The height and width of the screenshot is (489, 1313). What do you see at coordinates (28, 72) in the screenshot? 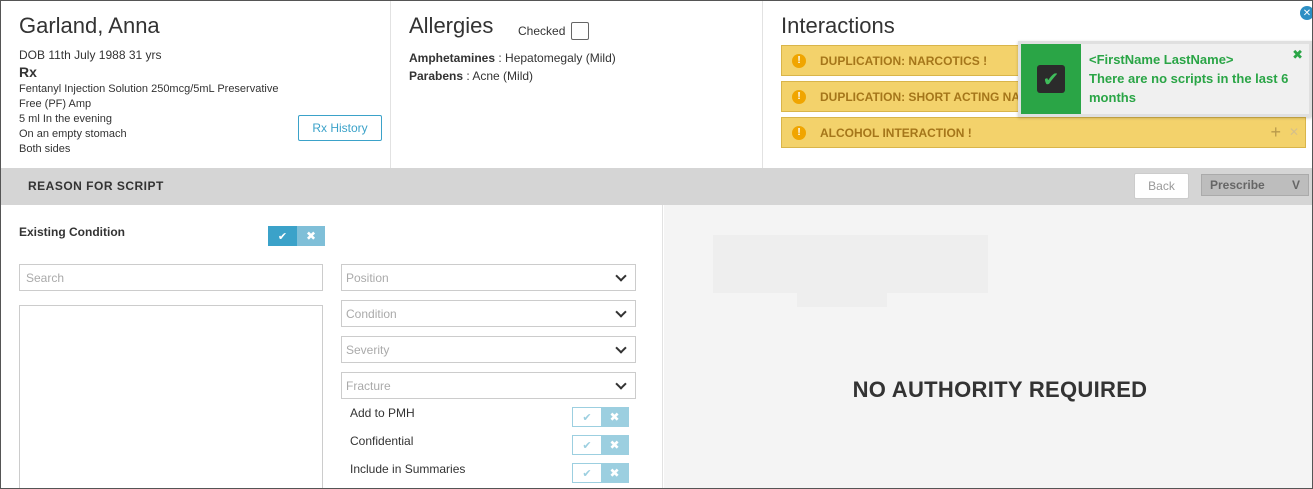
I see `rx-heading: Rx` at bounding box center [28, 72].